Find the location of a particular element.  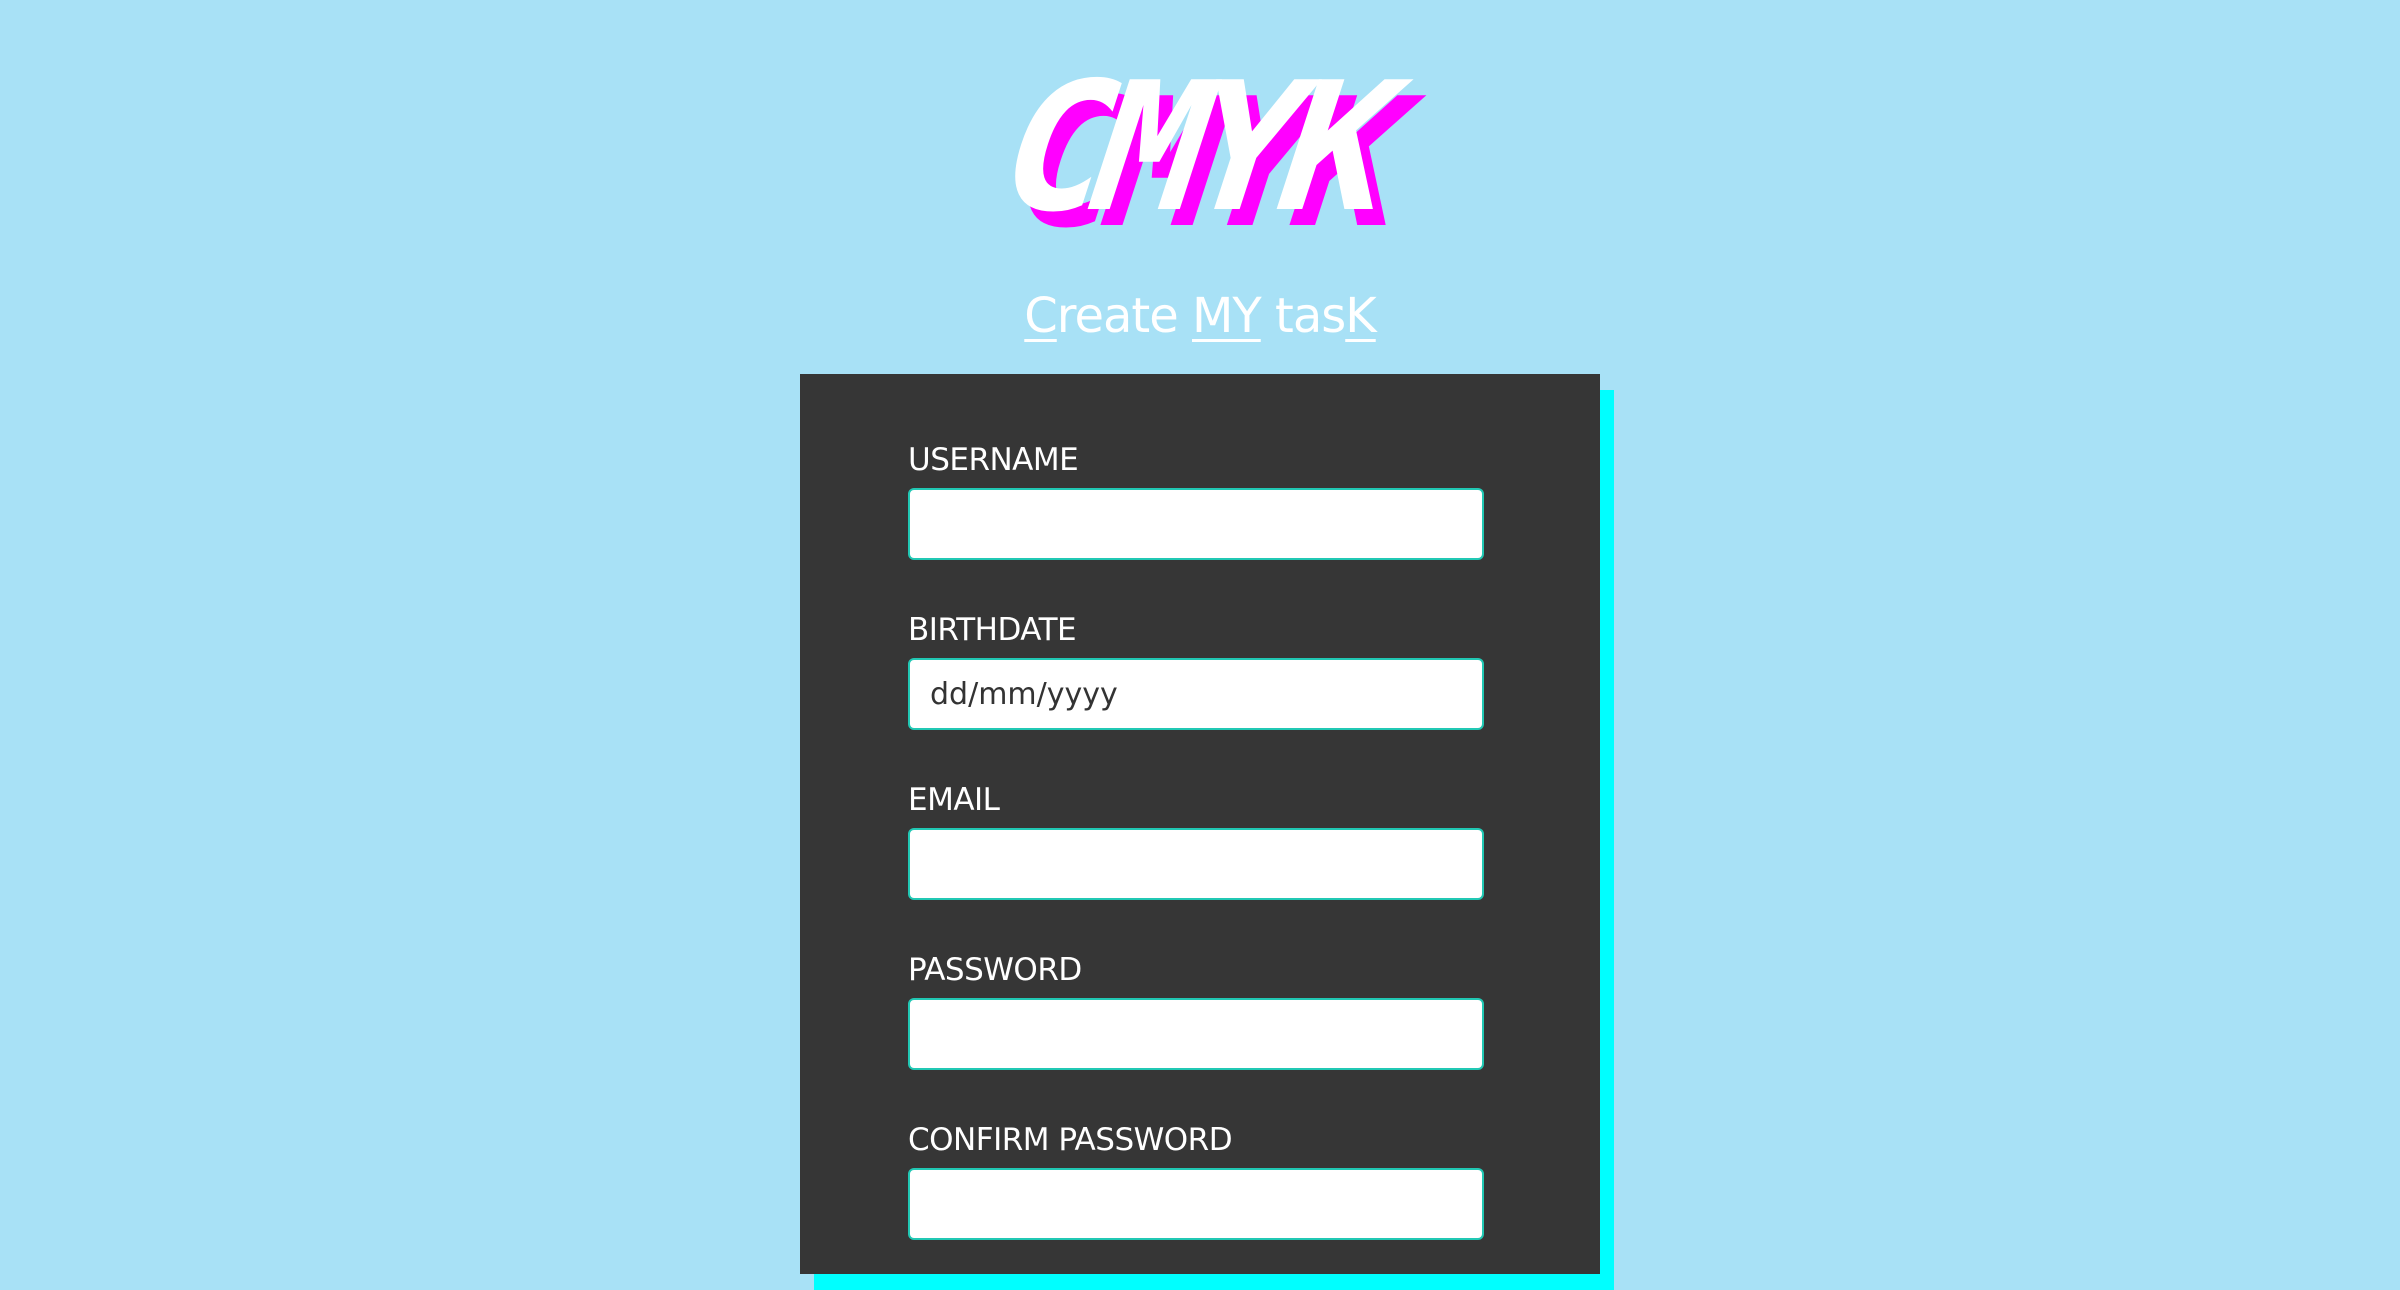

email-field: EMAIL is located at coordinates (1196, 840).